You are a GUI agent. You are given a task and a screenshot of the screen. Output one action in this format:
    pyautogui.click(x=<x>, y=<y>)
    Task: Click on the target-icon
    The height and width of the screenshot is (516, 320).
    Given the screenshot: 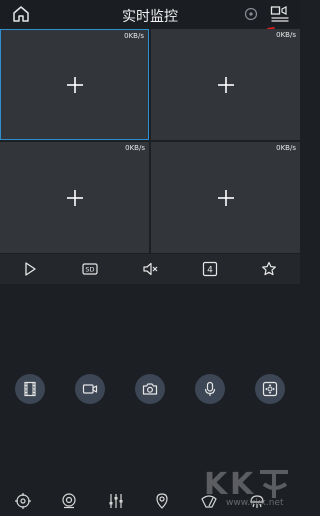 What is the action you would take?
    pyautogui.click(x=23, y=501)
    